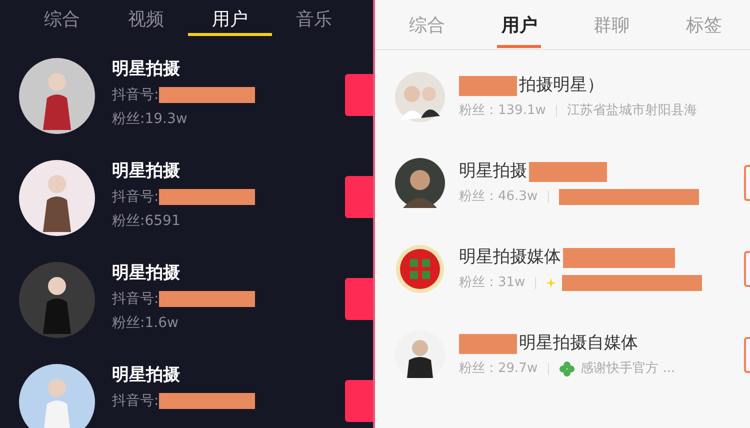 The height and width of the screenshot is (428, 750). I want to click on tab: 视频, so click(146, 18).